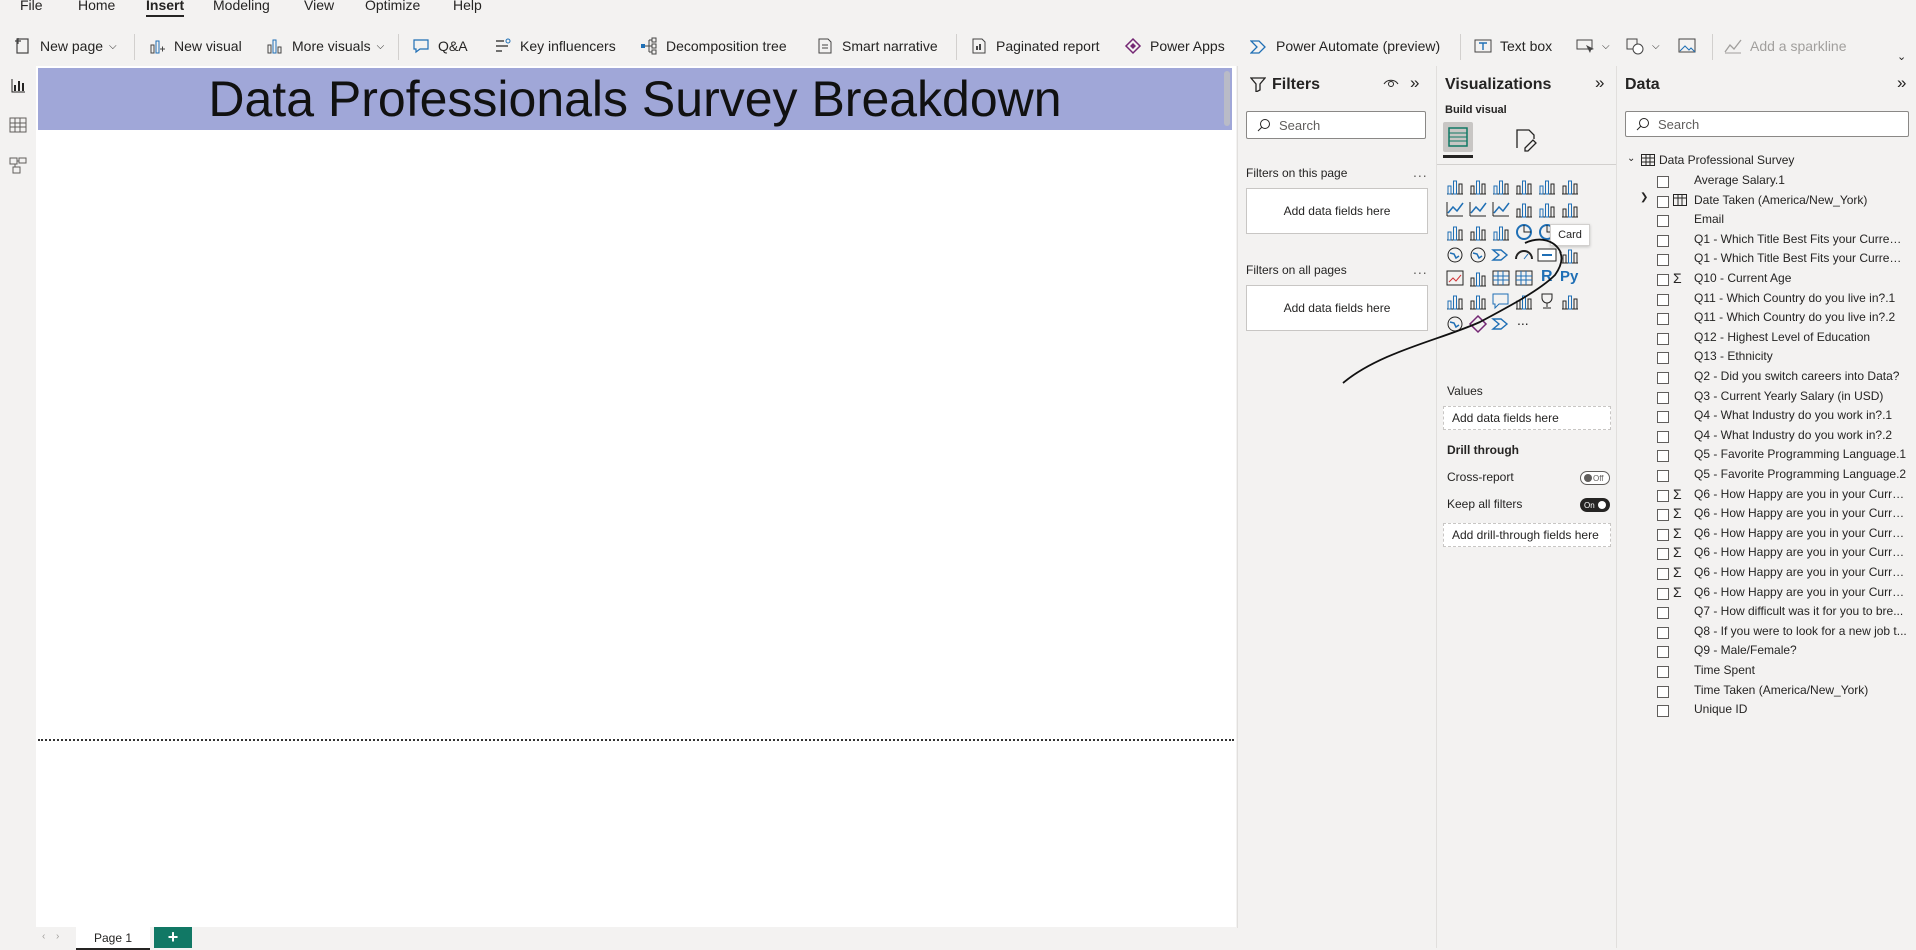 This screenshot has height=950, width=1916. Describe the element at coordinates (1785, 46) in the screenshot. I see `add-sparkline-button: Add a sparkline` at that location.